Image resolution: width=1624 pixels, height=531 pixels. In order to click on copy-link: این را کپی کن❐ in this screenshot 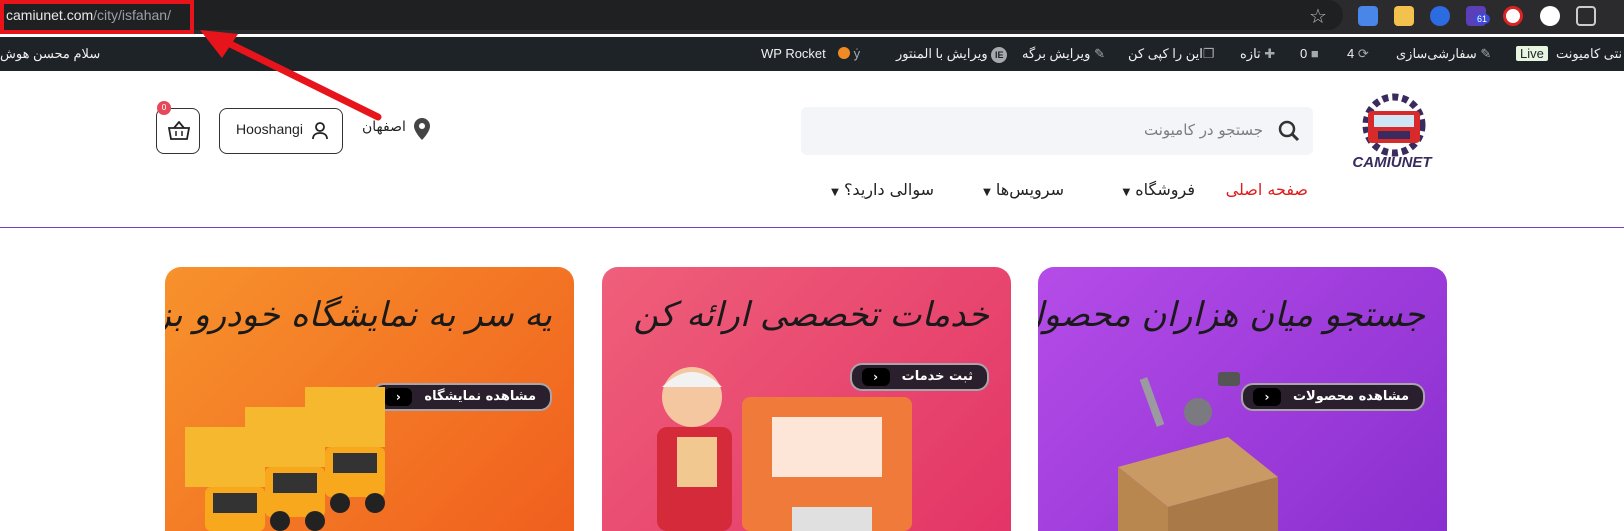, I will do `click(1171, 54)`.